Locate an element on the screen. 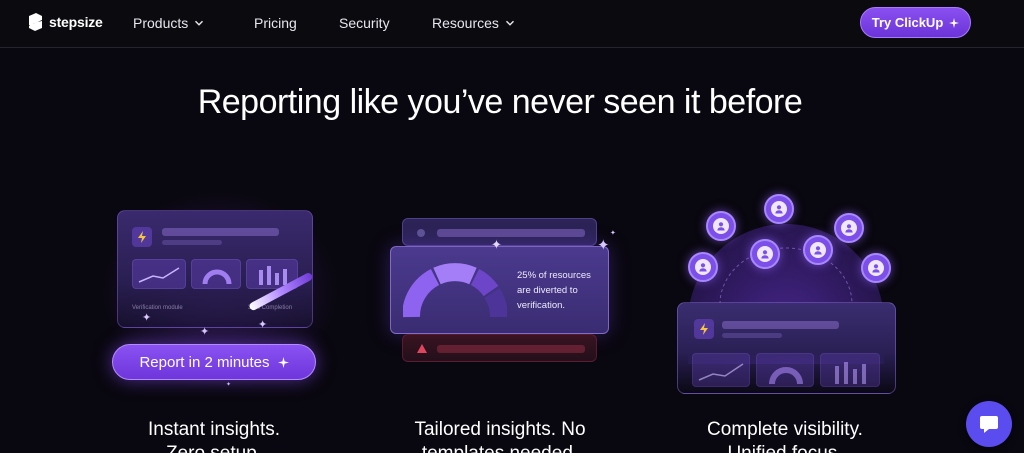 The width and height of the screenshot is (1024, 453). nav-item-label: Products is located at coordinates (161, 23).